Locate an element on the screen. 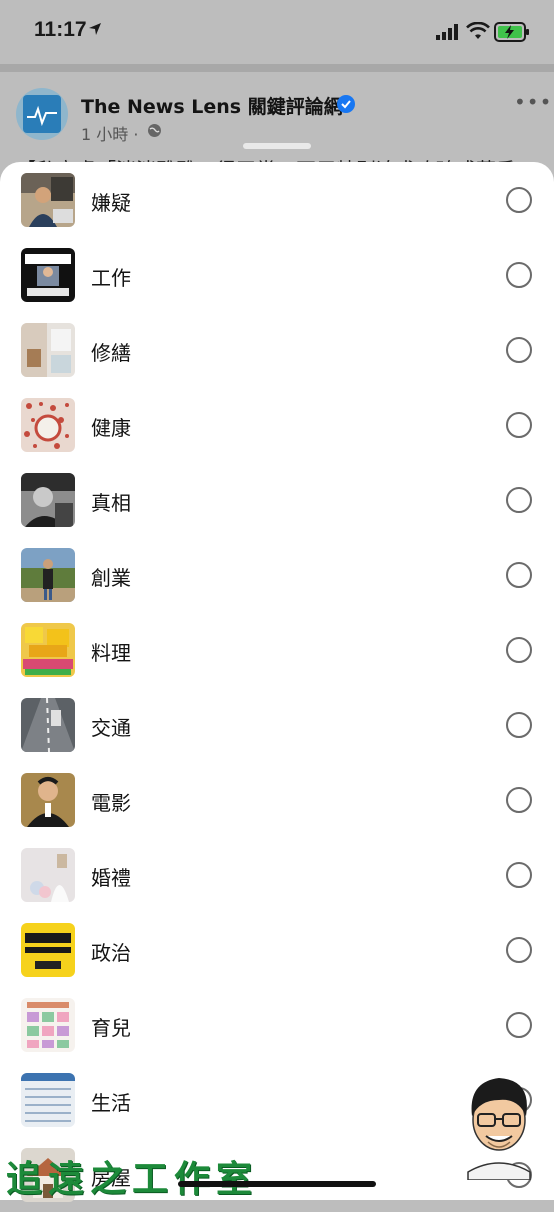 The image size is (554, 1212). category-label: 電影 is located at coordinates (111, 803).